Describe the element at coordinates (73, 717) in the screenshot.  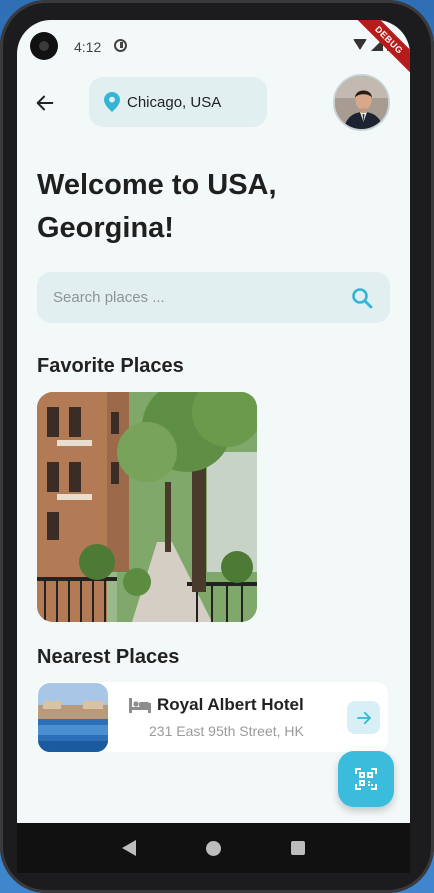
I see `hotel-thumbnail` at that location.